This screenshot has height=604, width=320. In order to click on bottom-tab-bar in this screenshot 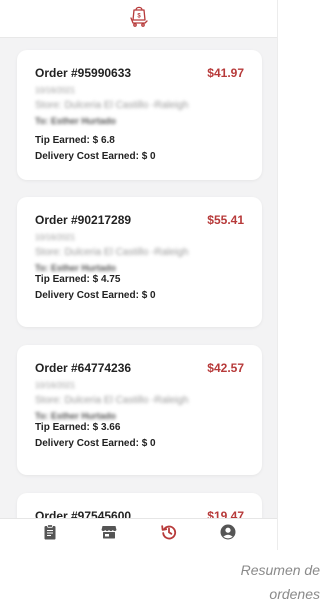, I will do `click(138, 534)`.